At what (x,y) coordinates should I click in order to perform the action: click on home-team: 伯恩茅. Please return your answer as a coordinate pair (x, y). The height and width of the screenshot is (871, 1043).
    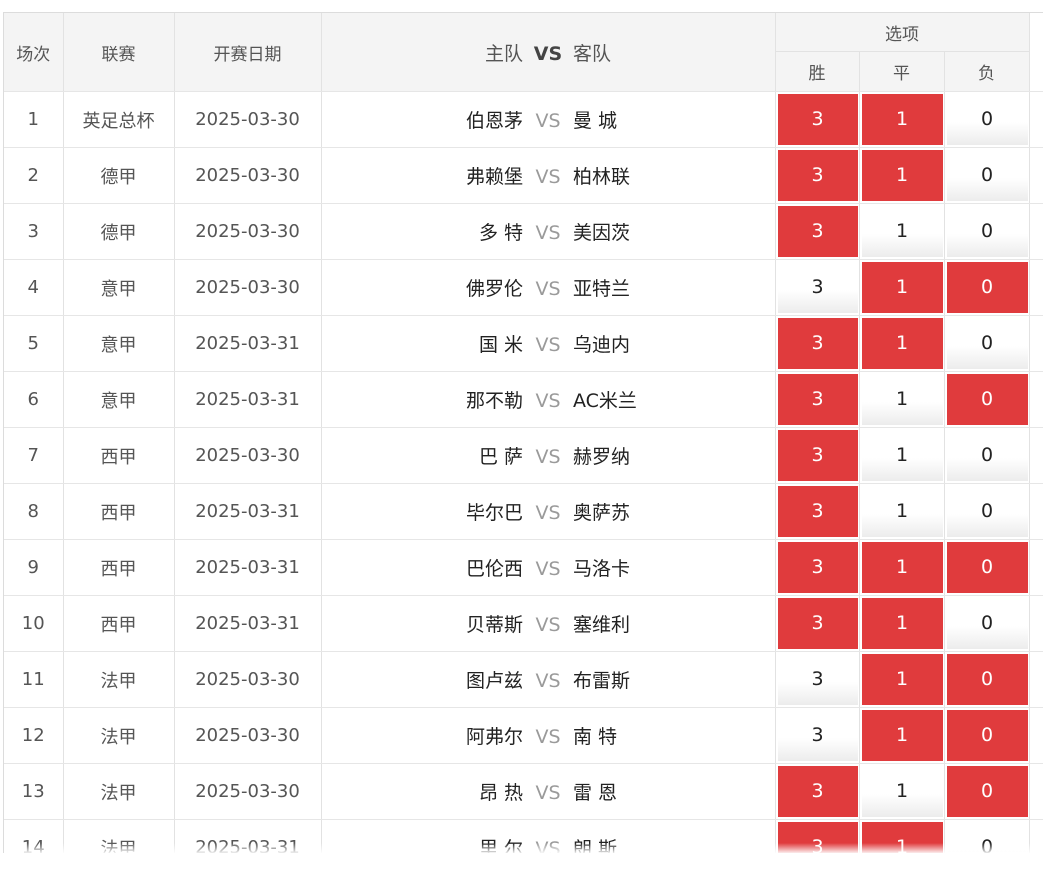
    Looking at the image, I should click on (494, 121).